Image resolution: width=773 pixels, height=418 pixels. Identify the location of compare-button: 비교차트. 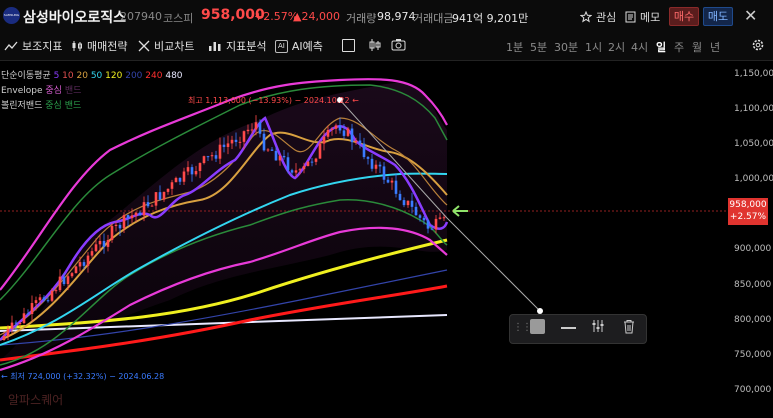
(166, 46).